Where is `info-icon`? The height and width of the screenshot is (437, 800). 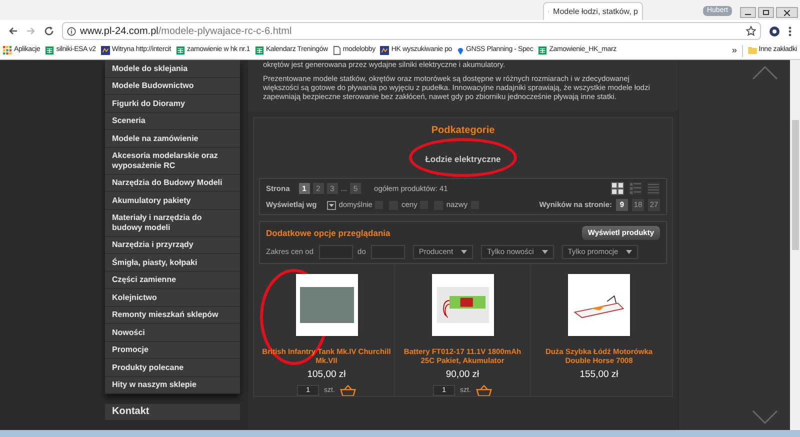 info-icon is located at coordinates (71, 31).